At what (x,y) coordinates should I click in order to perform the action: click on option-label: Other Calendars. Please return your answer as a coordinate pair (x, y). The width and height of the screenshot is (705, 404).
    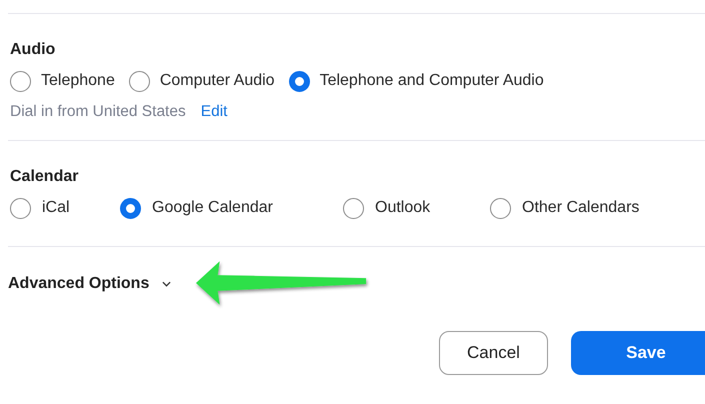
    Looking at the image, I should click on (581, 208).